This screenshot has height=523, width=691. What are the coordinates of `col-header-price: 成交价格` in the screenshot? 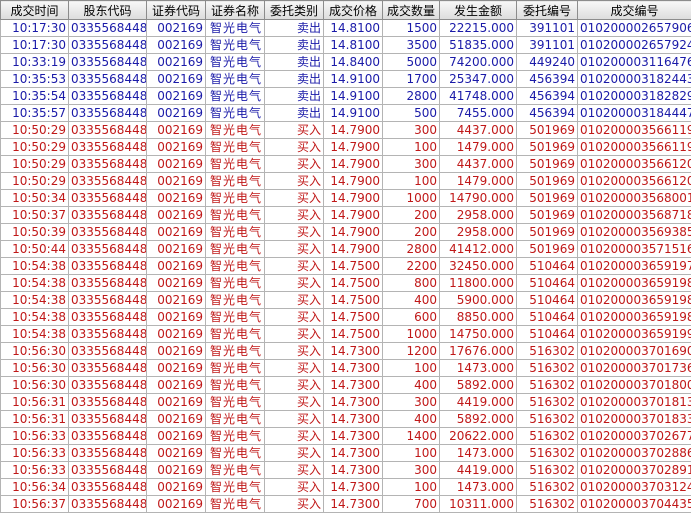 It's located at (353, 10).